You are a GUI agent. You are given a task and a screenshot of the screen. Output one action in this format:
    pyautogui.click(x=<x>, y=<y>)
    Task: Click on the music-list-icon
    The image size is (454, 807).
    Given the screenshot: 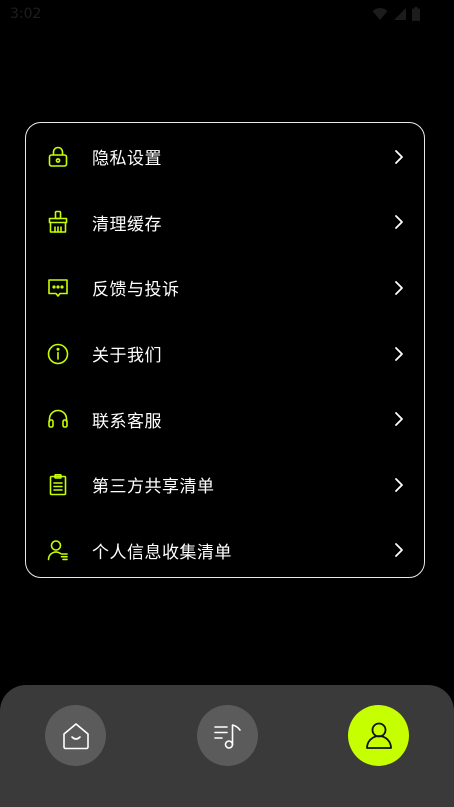 What is the action you would take?
    pyautogui.click(x=227, y=736)
    